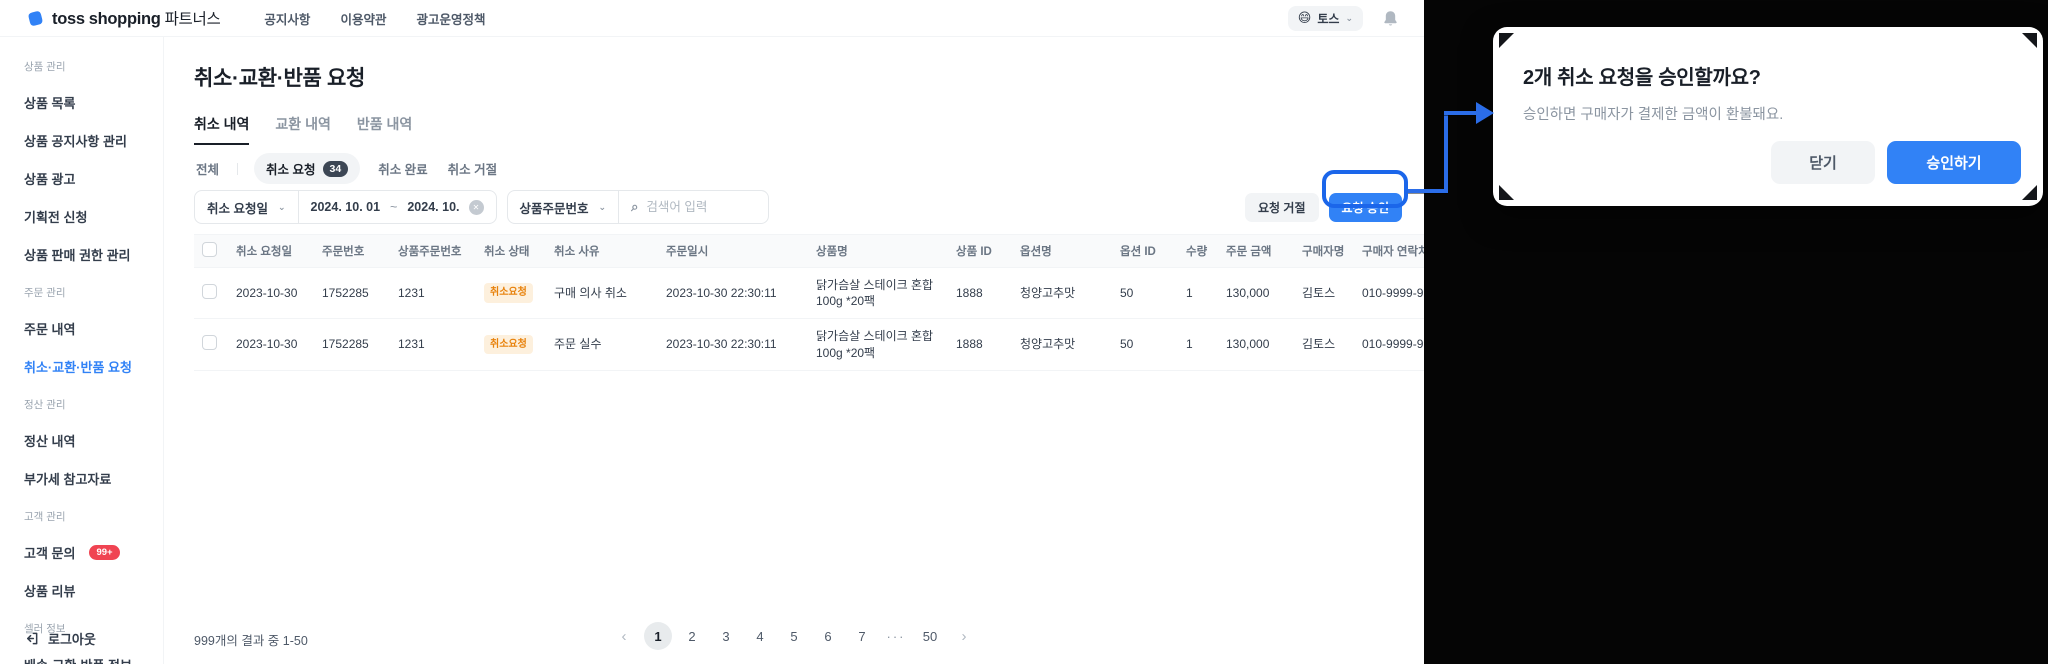 The image size is (2048, 664). Describe the element at coordinates (35, 18) in the screenshot. I see `toss-logo-icon` at that location.